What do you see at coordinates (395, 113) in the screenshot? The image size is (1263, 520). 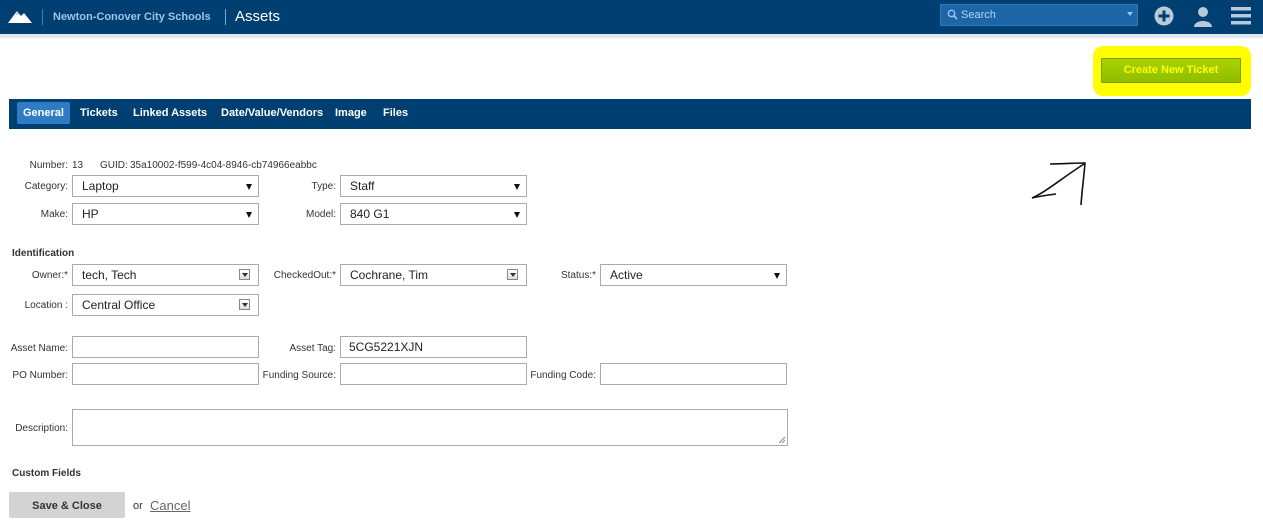 I see `tab-files: Files` at bounding box center [395, 113].